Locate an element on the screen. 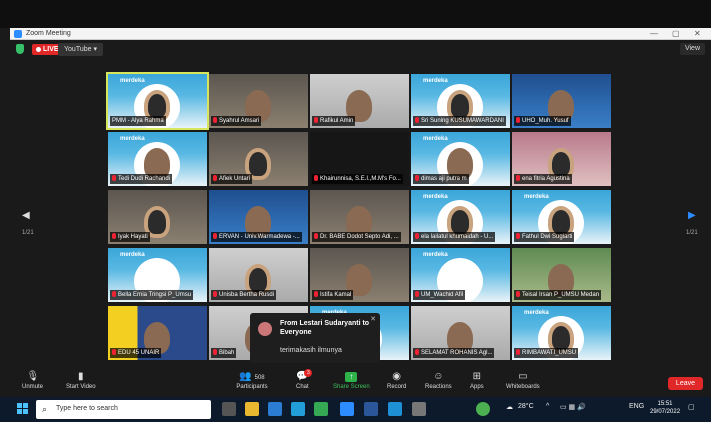 The width and height of the screenshot is (711, 422). notification-icon: ▢ is located at coordinates (691, 407).